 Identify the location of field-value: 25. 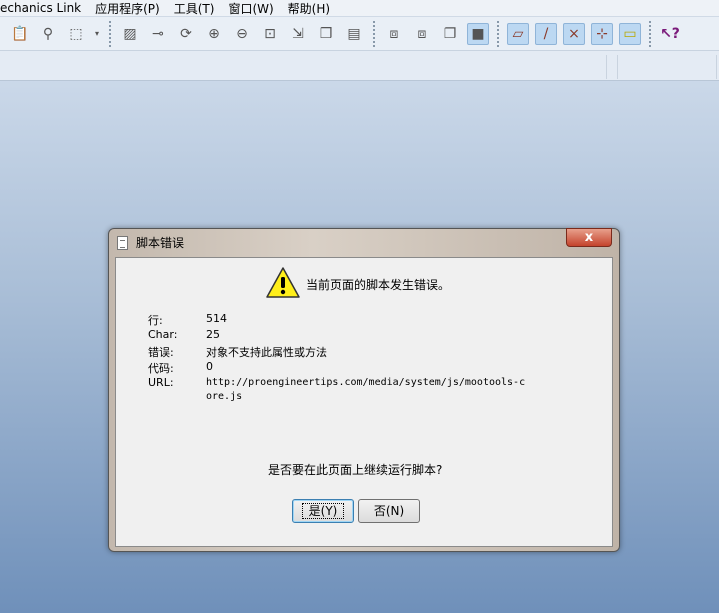
(213, 334).